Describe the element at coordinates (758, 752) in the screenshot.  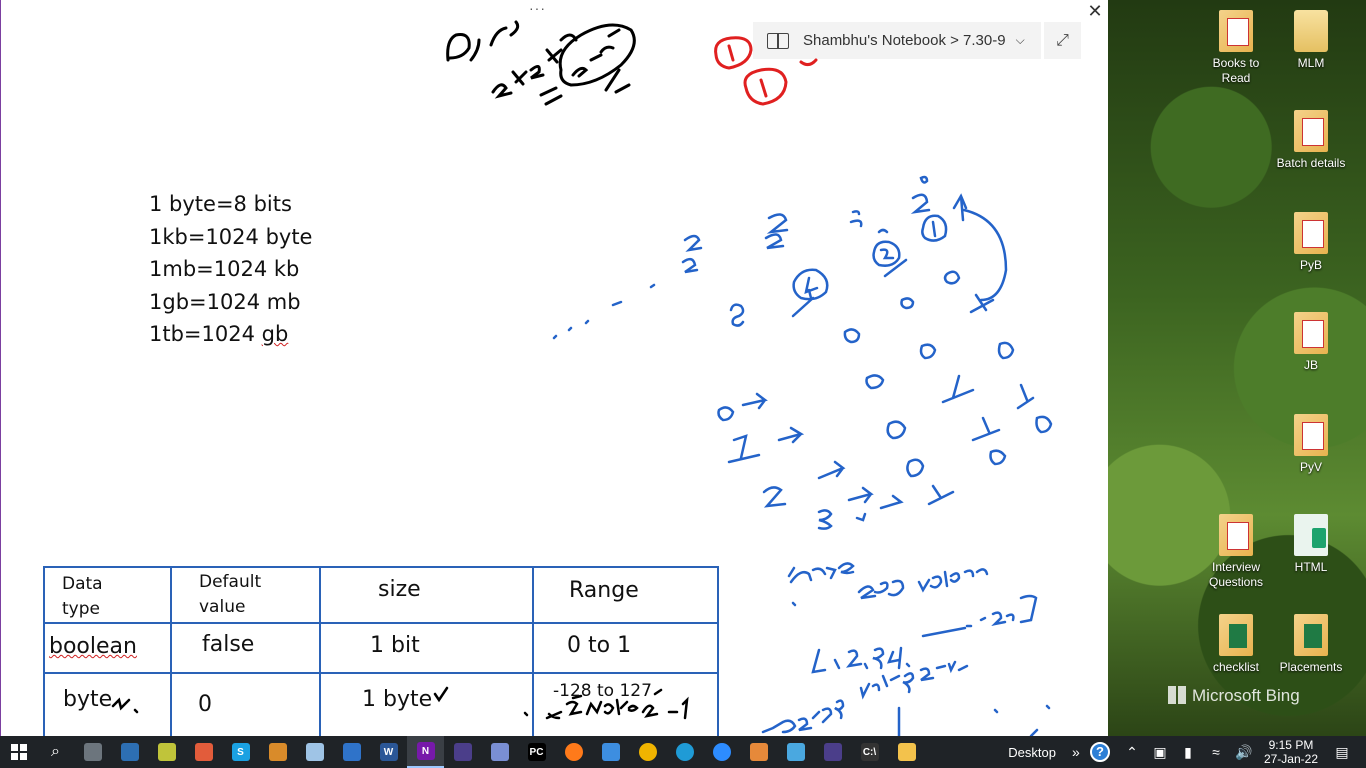
I see `taskbar-app-settings` at that location.